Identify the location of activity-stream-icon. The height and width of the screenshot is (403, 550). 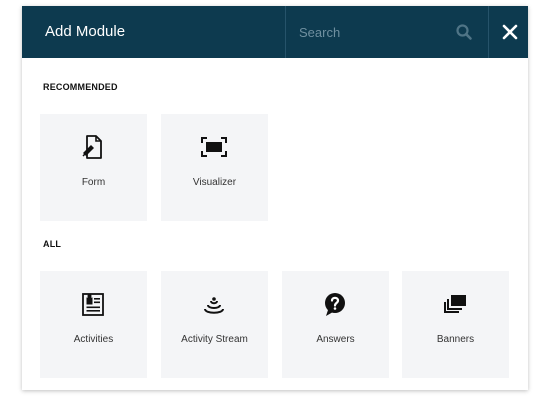
(214, 305).